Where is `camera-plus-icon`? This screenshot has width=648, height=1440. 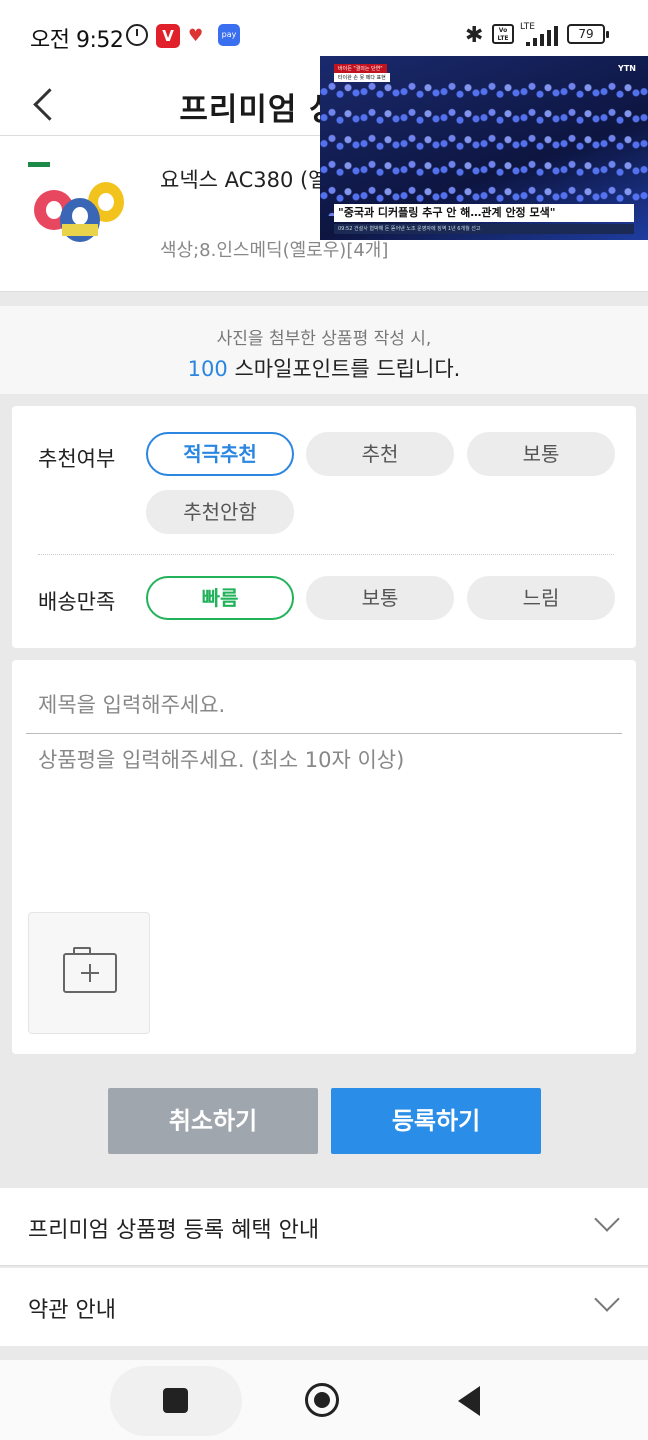
camera-plus-icon is located at coordinates (90, 970).